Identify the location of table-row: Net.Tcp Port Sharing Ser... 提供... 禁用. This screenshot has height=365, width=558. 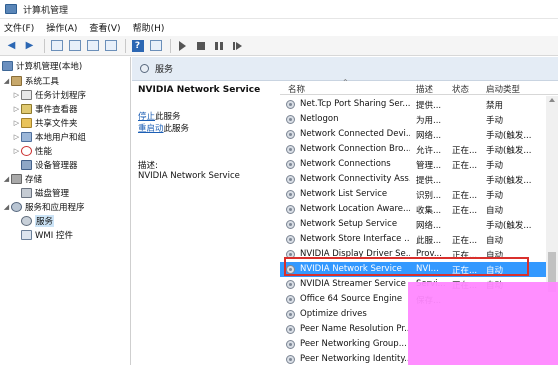
(415, 104).